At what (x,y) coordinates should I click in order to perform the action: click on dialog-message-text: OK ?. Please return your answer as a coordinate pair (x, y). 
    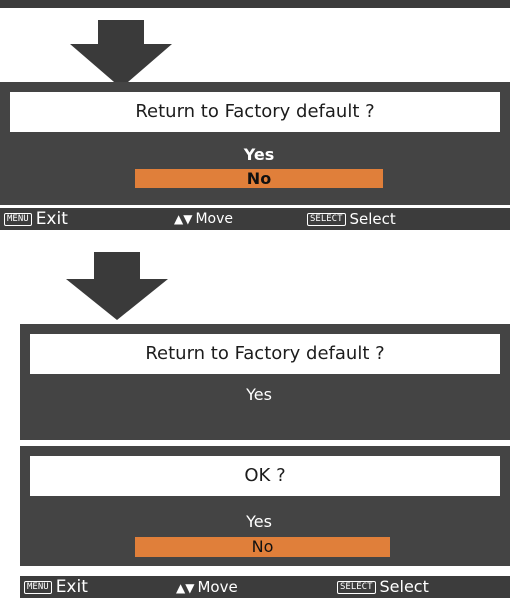
    Looking at the image, I should click on (265, 475).